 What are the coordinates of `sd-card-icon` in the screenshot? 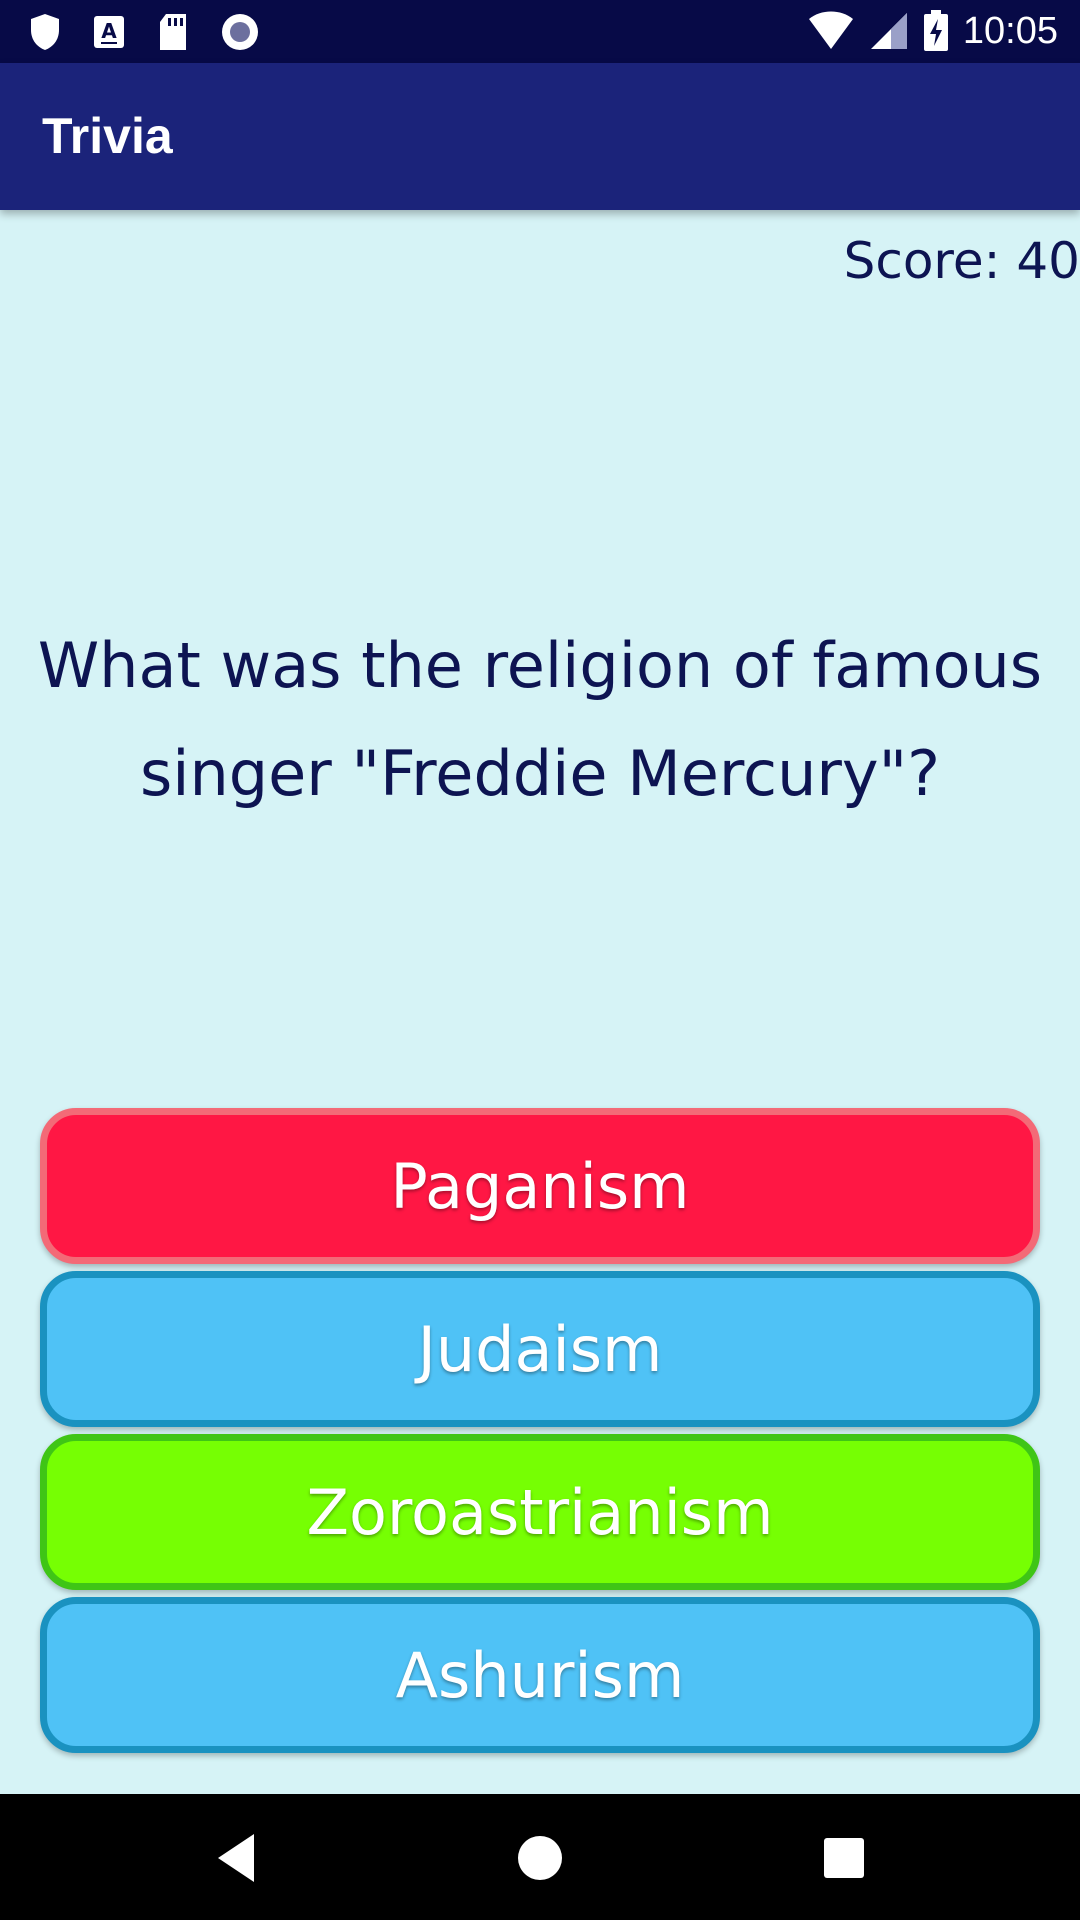 It's located at (173, 32).